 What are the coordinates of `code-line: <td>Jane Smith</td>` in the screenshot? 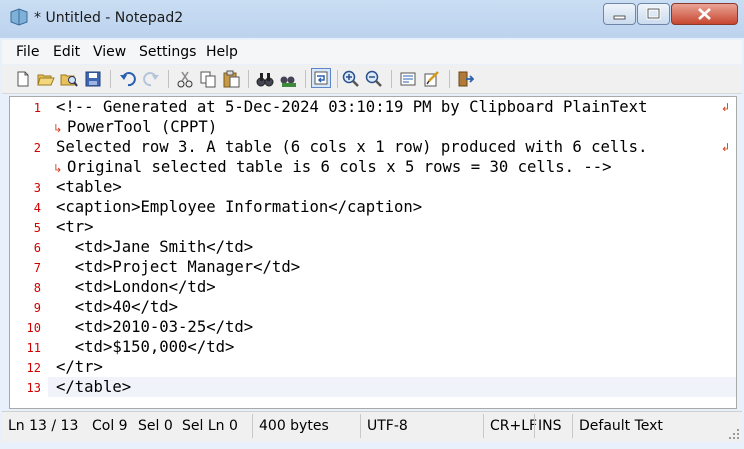 It's located at (155, 247).